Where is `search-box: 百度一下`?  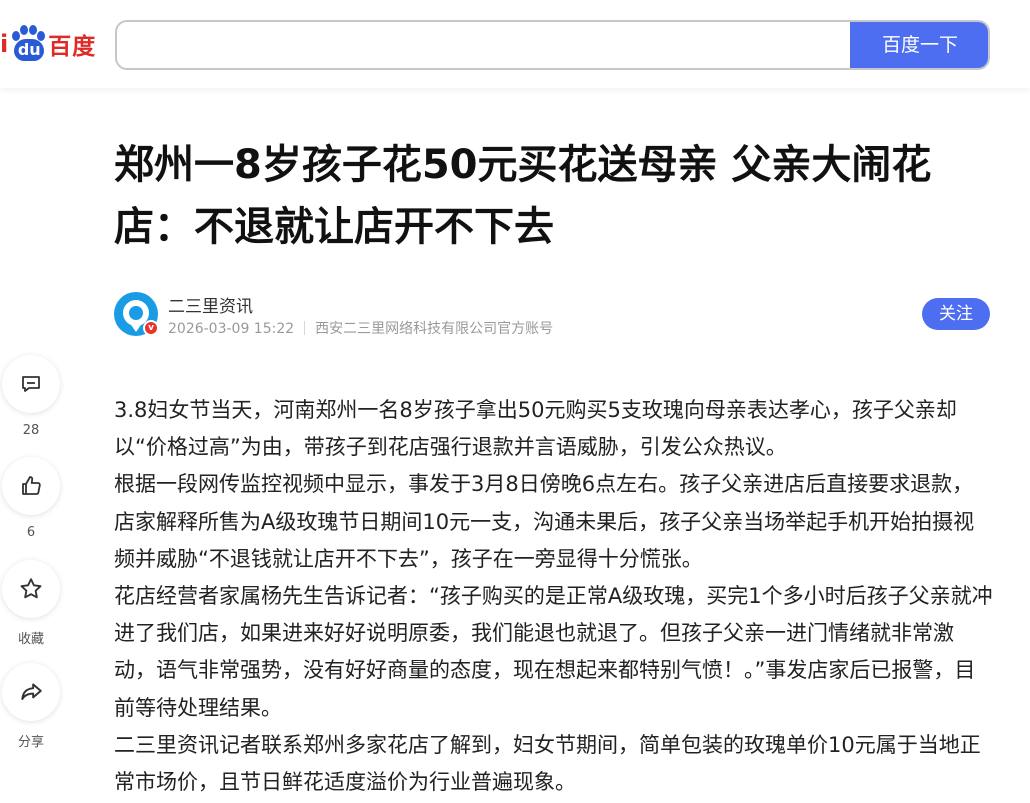
search-box: 百度一下 is located at coordinates (552, 45).